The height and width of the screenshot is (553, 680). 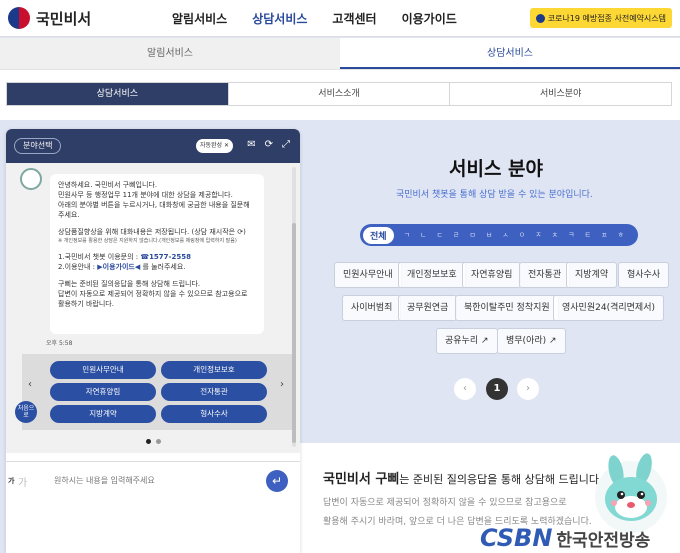 I want to click on filter-consonant: ㅂ, so click(x=489, y=235).